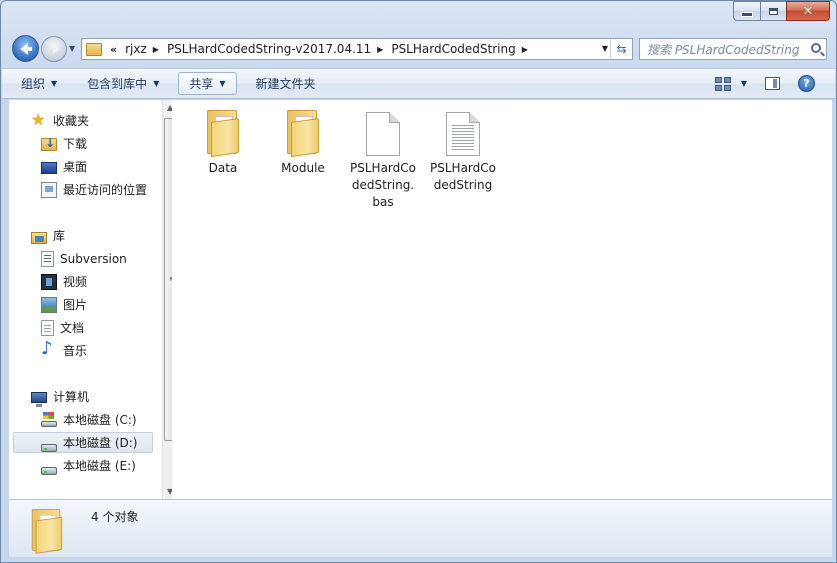 Image resolution: width=837 pixels, height=563 pixels. I want to click on command-bar: 组织 ▼ 包含到库中 ▼ 共享 ▼ 新建文件夹 ▼ ?, so click(418, 83).